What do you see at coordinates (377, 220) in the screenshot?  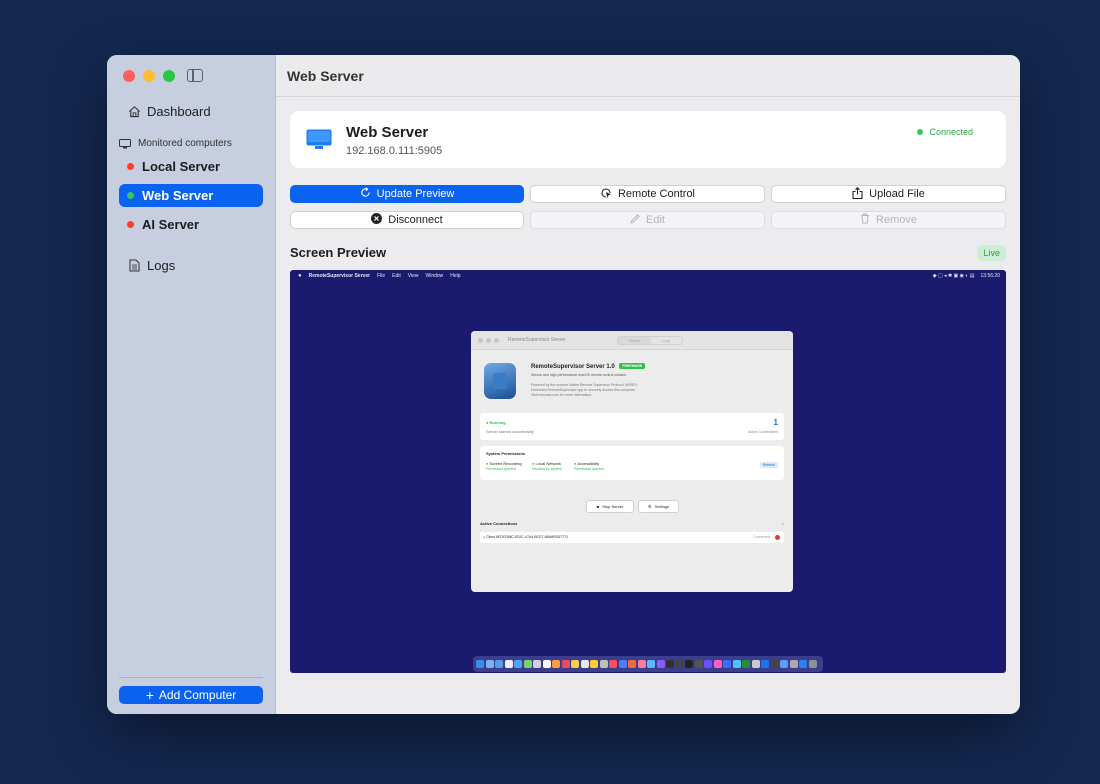 I see `close-circle-icon` at bounding box center [377, 220].